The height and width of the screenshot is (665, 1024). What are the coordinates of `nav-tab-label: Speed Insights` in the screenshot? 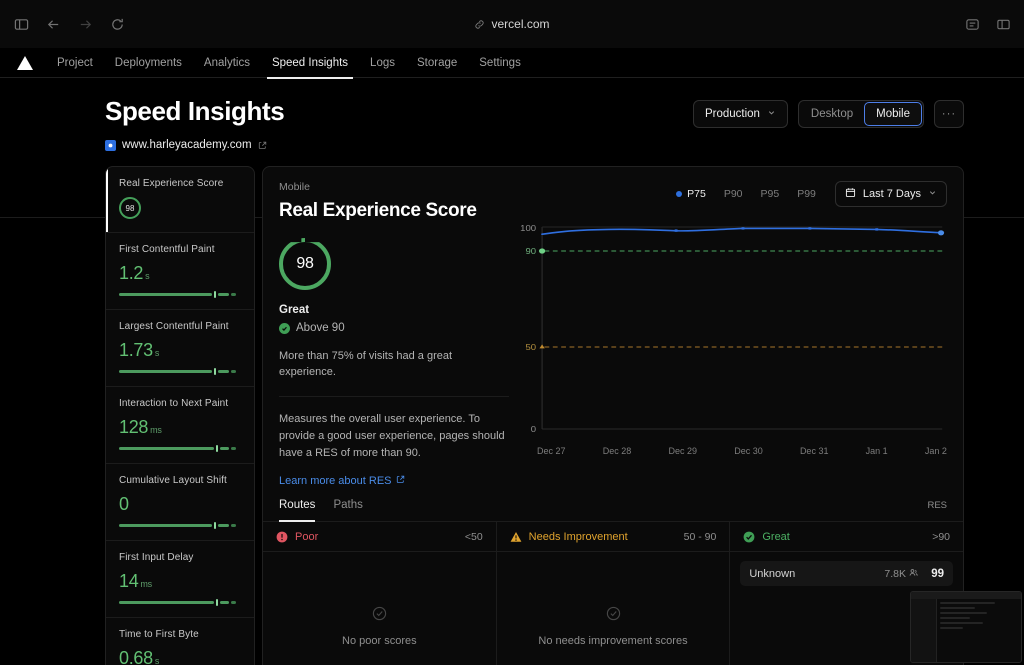 It's located at (310, 62).